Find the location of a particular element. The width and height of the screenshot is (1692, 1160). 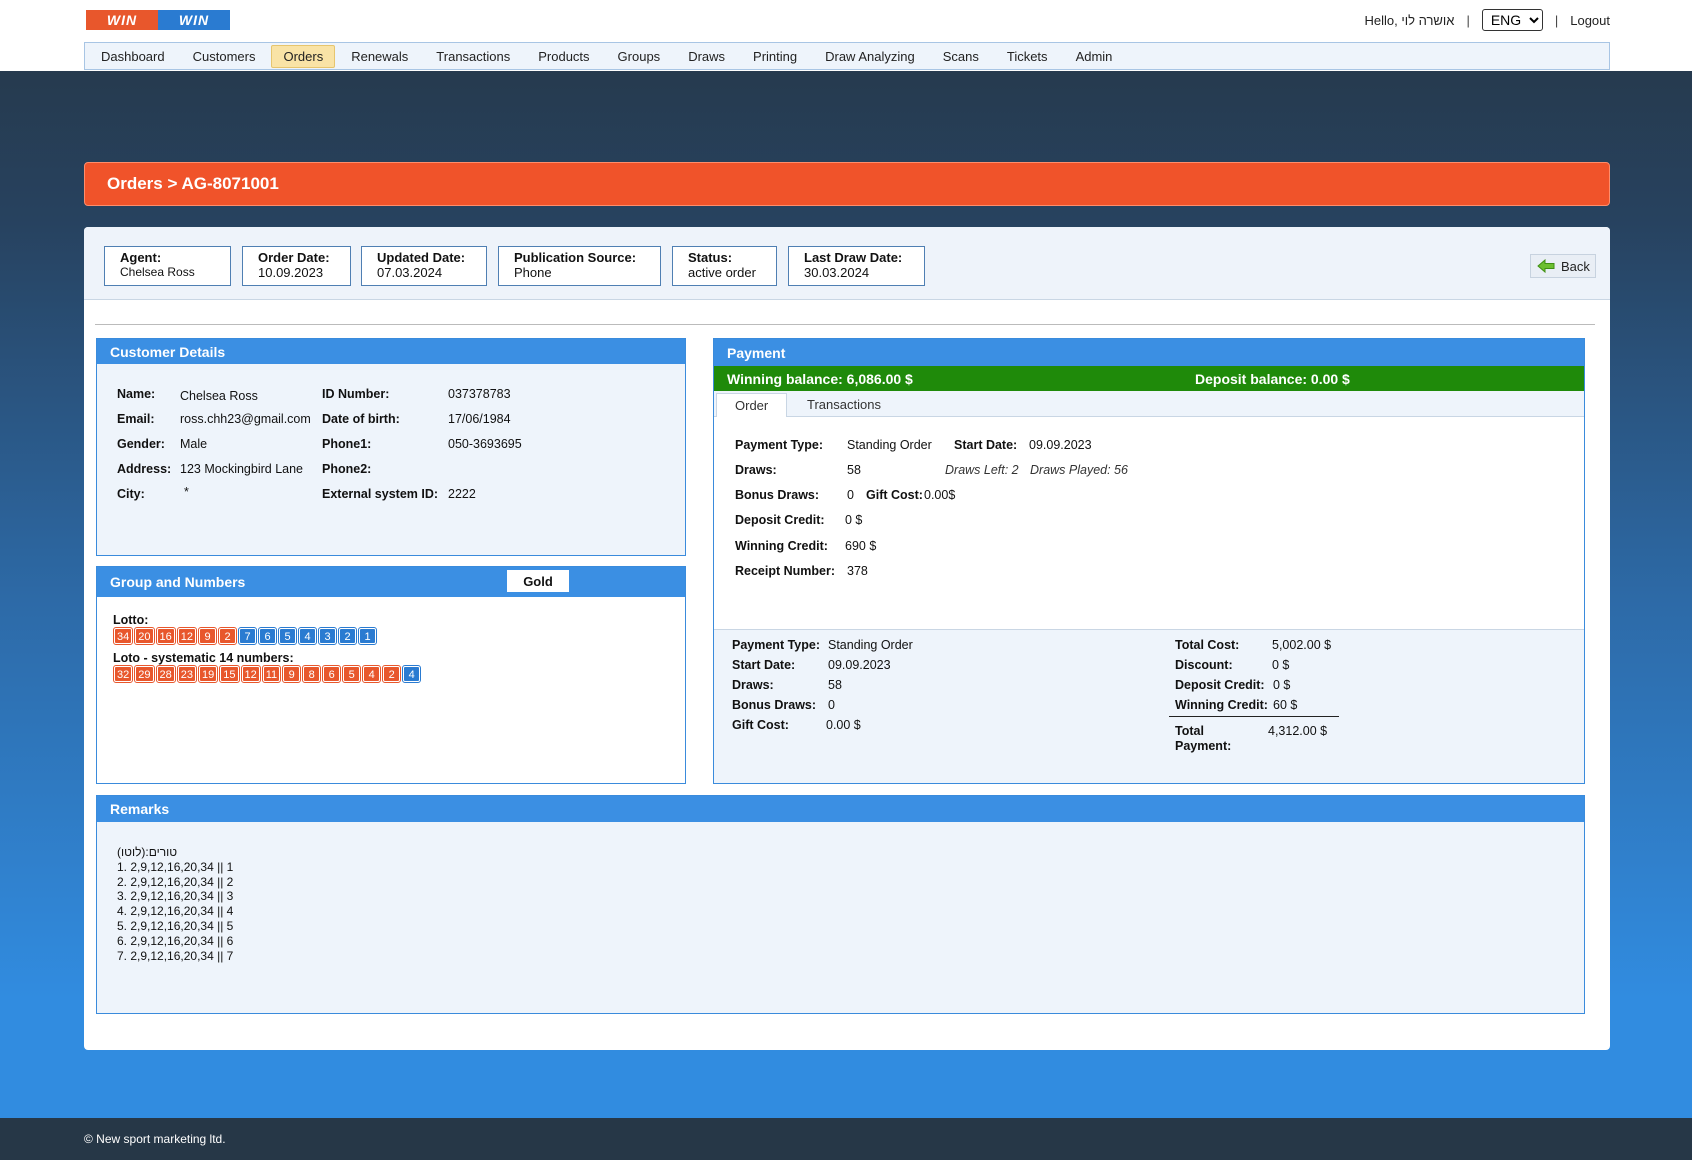

customer-city-value: * is located at coordinates (186, 492).